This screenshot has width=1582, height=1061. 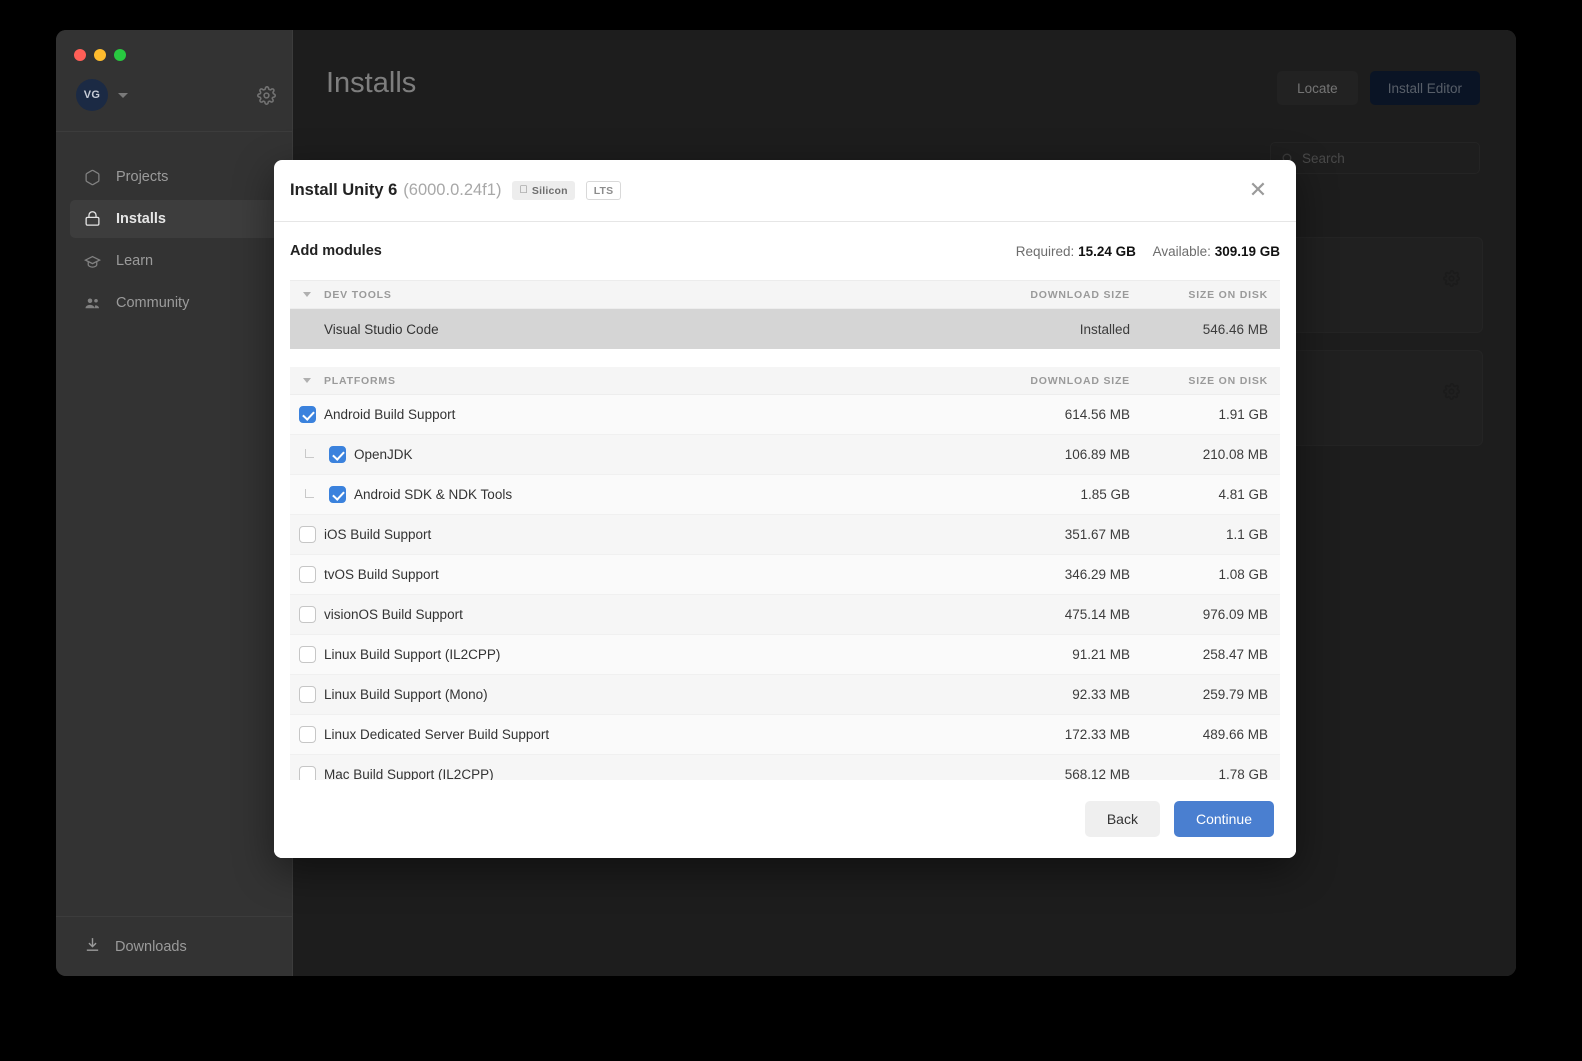 I want to click on people-icon, so click(x=94, y=303).